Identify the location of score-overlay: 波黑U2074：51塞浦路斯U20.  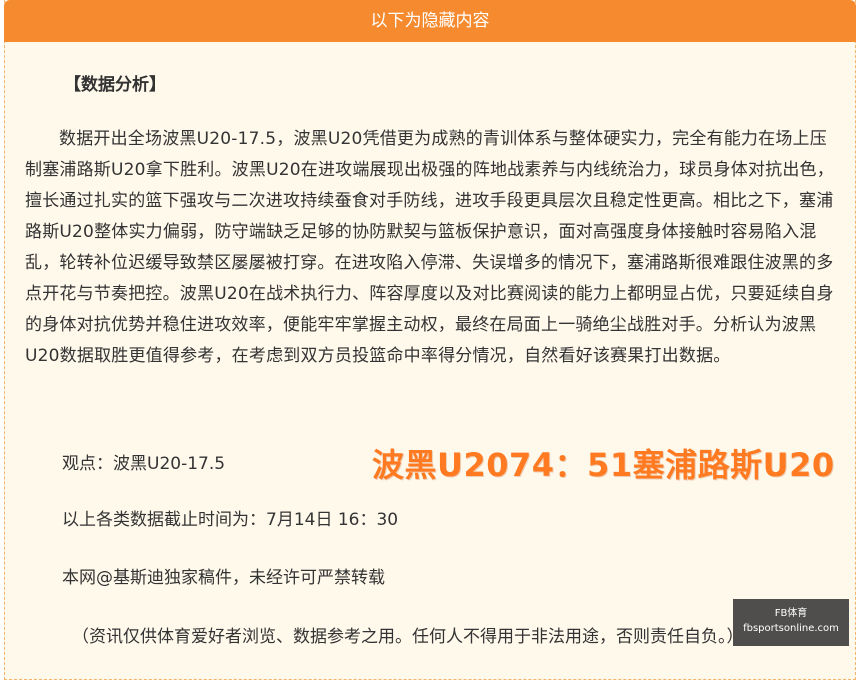
(603, 465).